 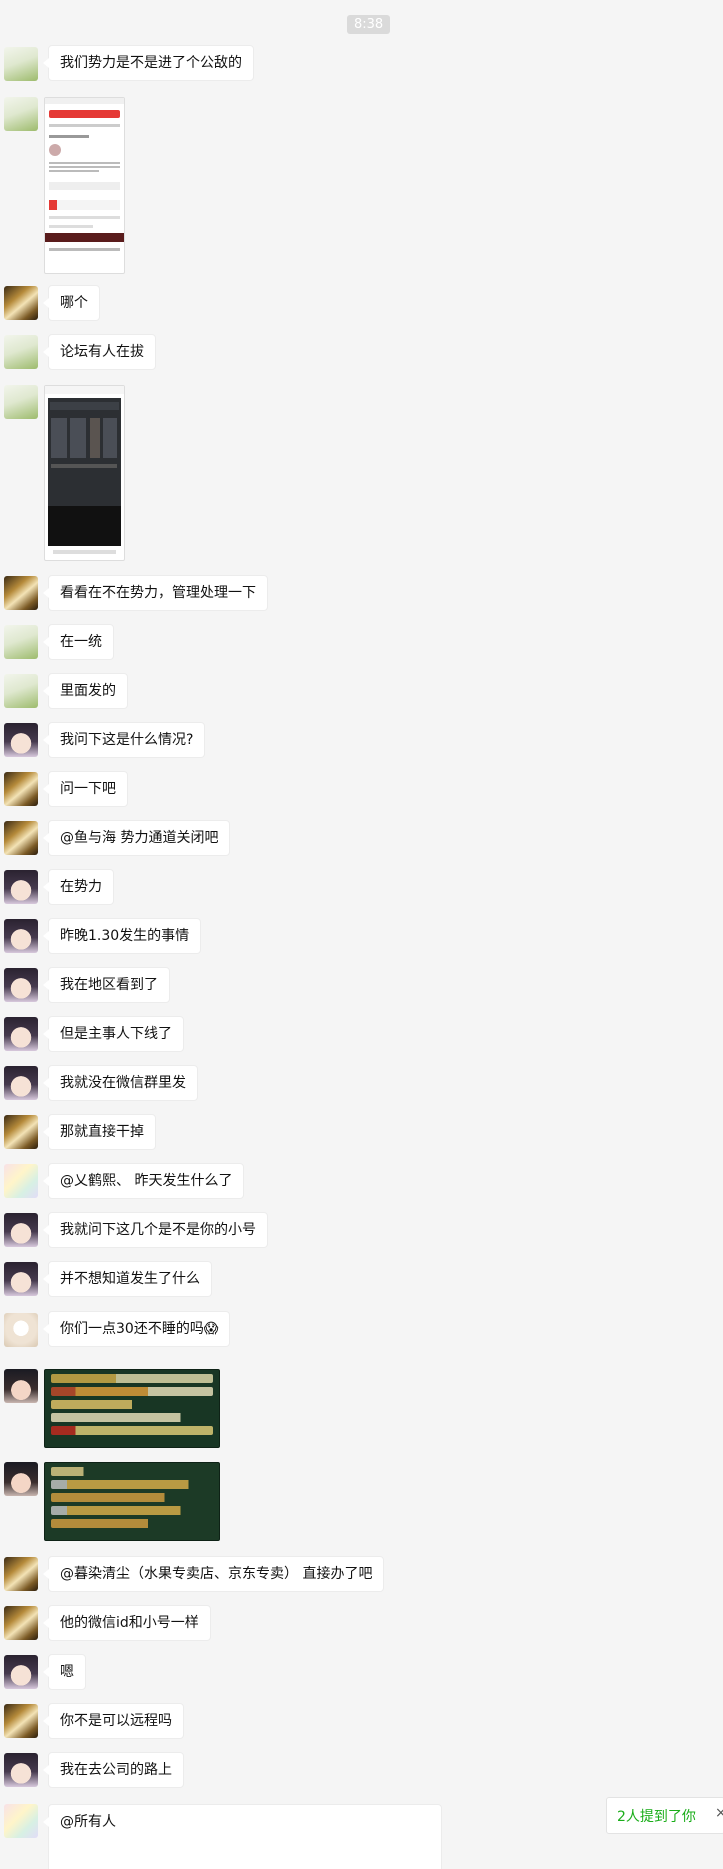 What do you see at coordinates (124, 740) in the screenshot?
I see `message-bubble: 我问下这是什么情况?` at bounding box center [124, 740].